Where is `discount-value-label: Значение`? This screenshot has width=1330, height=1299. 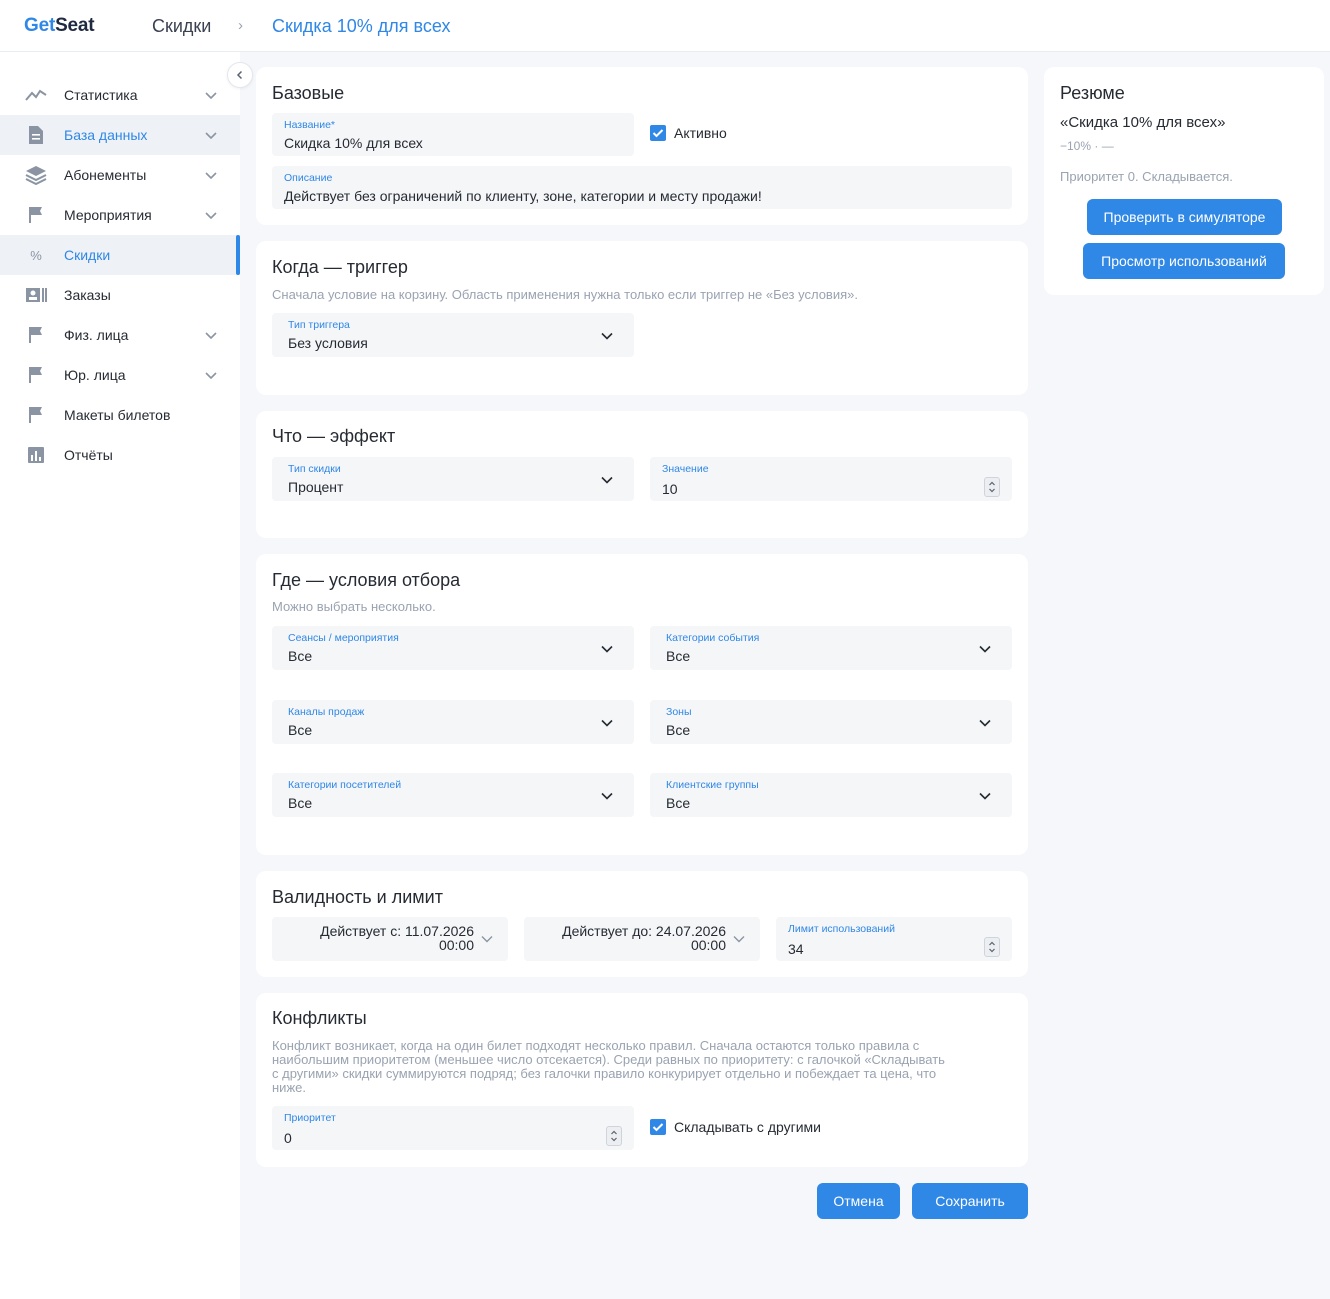
discount-value-label: Значение is located at coordinates (685, 469).